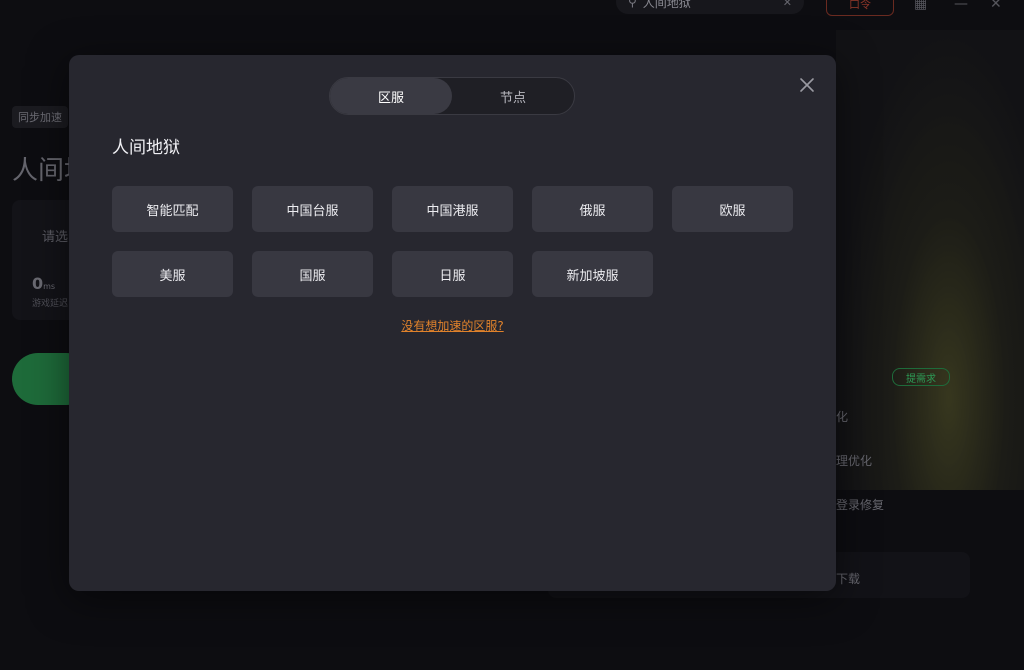 This screenshot has height=670, width=1024. Describe the element at coordinates (921, 377) in the screenshot. I see `request-badge: 提需求` at that location.